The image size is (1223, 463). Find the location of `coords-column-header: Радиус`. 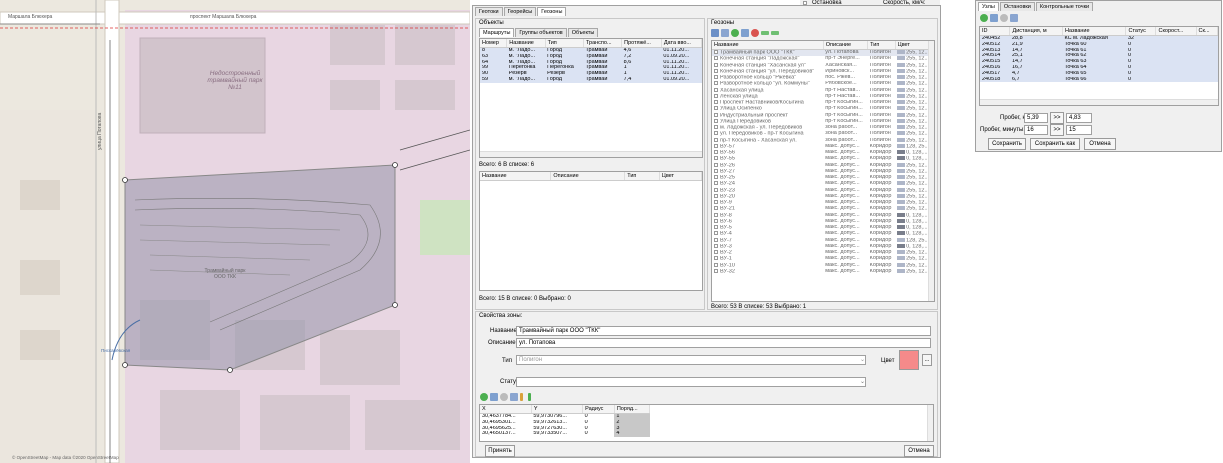

coords-column-header: Радиус is located at coordinates (598, 409).